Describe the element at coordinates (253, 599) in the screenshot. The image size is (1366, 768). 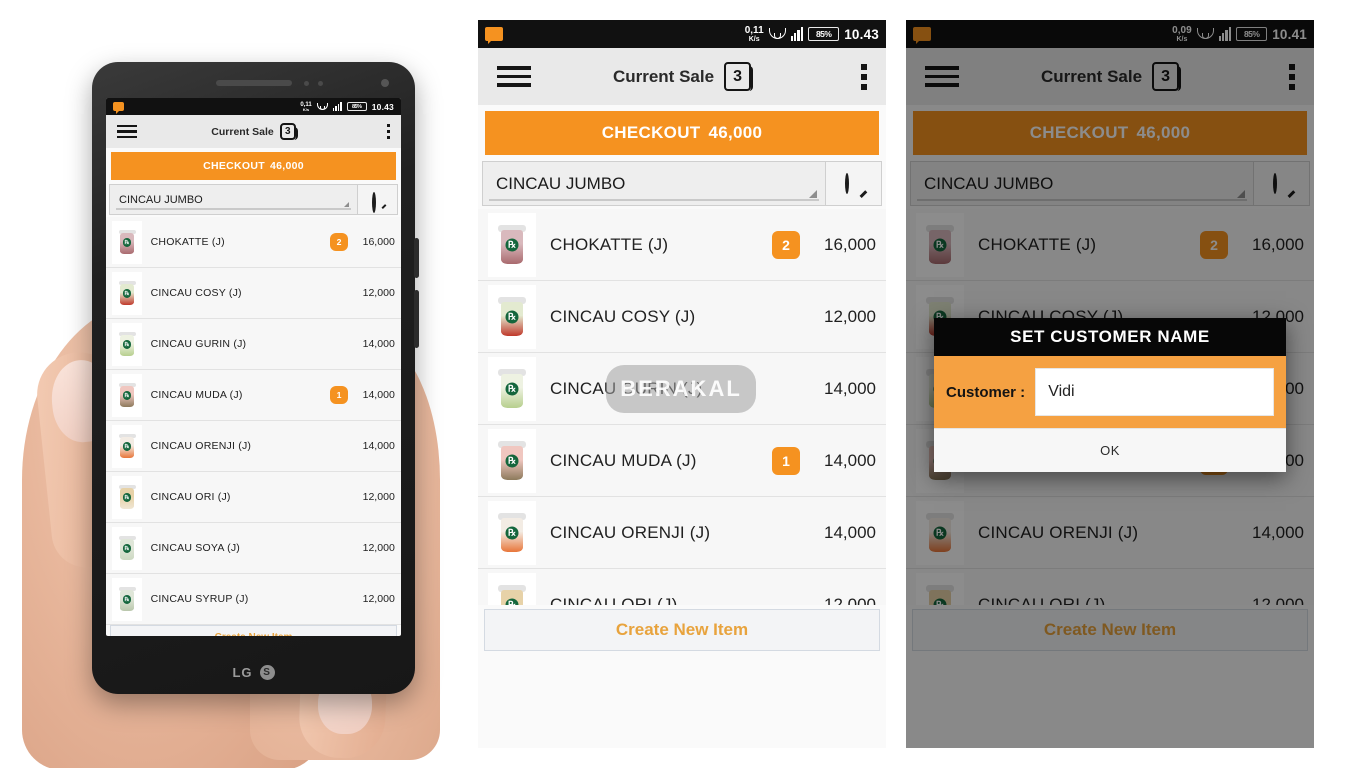
I see `table-row: ℞ CINCAU SYRUP (J) 12,000` at that location.